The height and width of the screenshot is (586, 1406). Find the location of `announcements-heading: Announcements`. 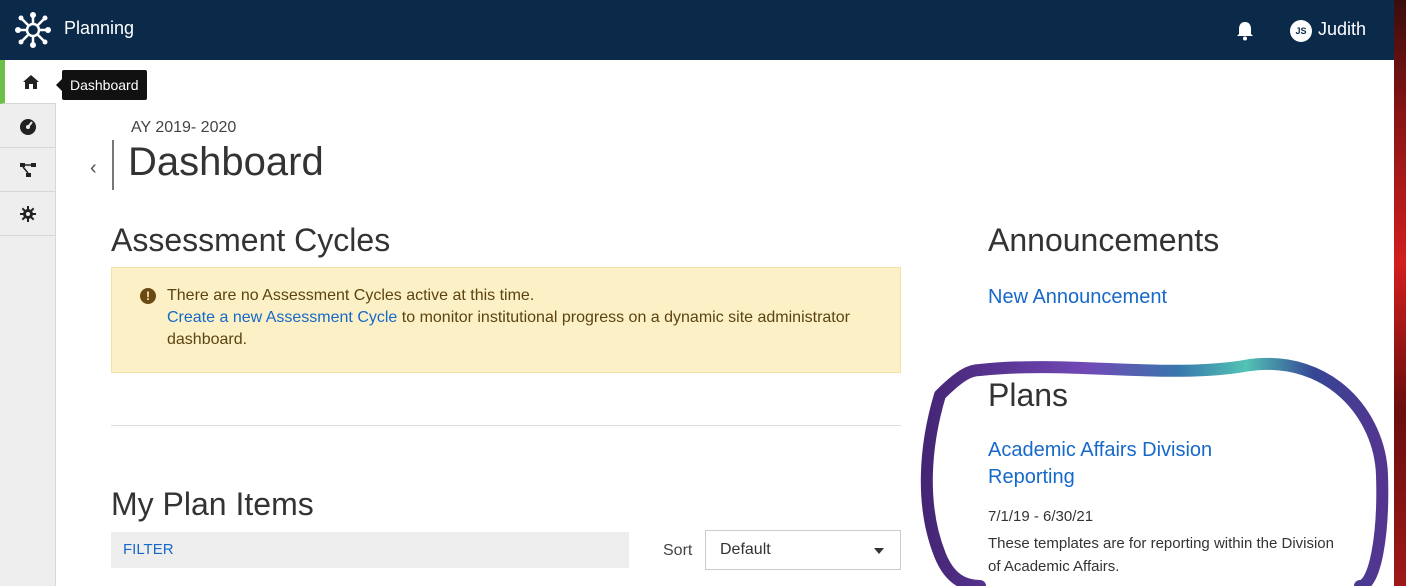

announcements-heading: Announcements is located at coordinates (1104, 240).